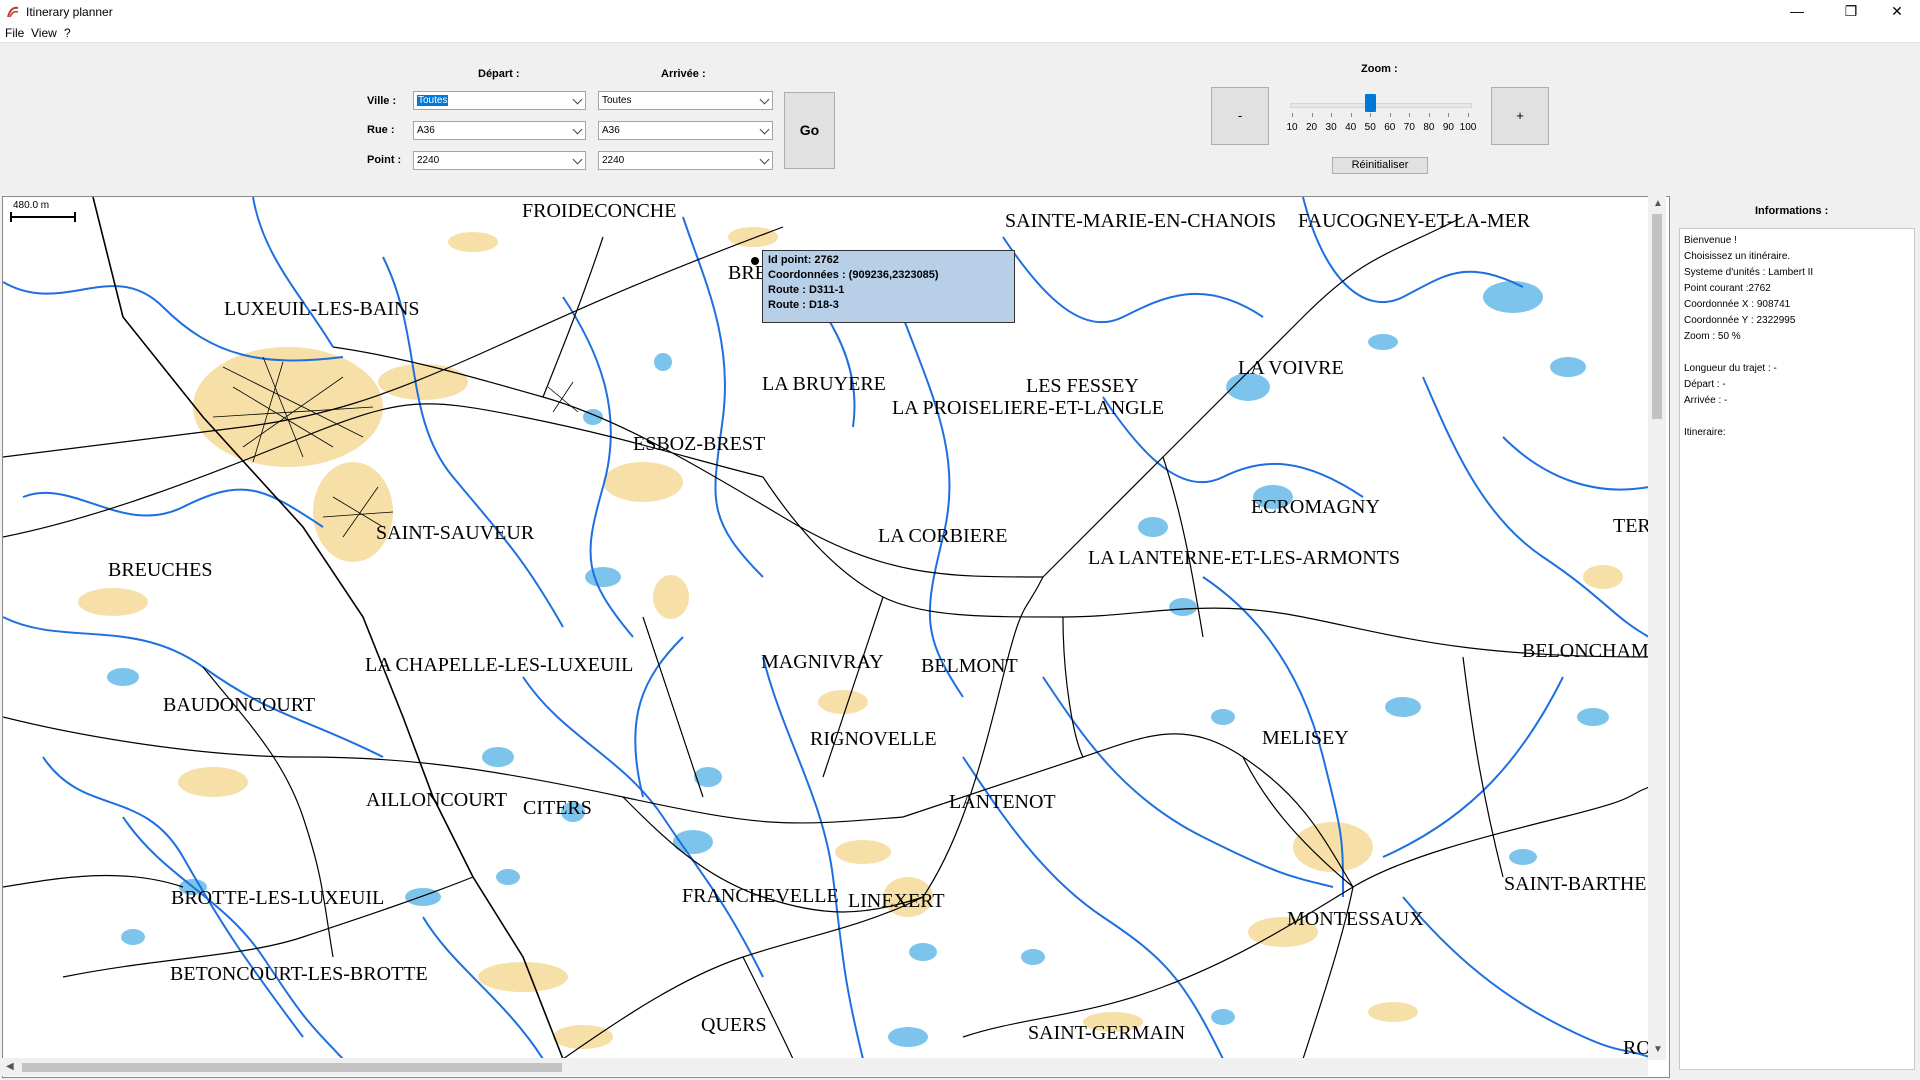  What do you see at coordinates (760, 896) in the screenshot?
I see `place-franchevelle: FRANCHEVELLE` at bounding box center [760, 896].